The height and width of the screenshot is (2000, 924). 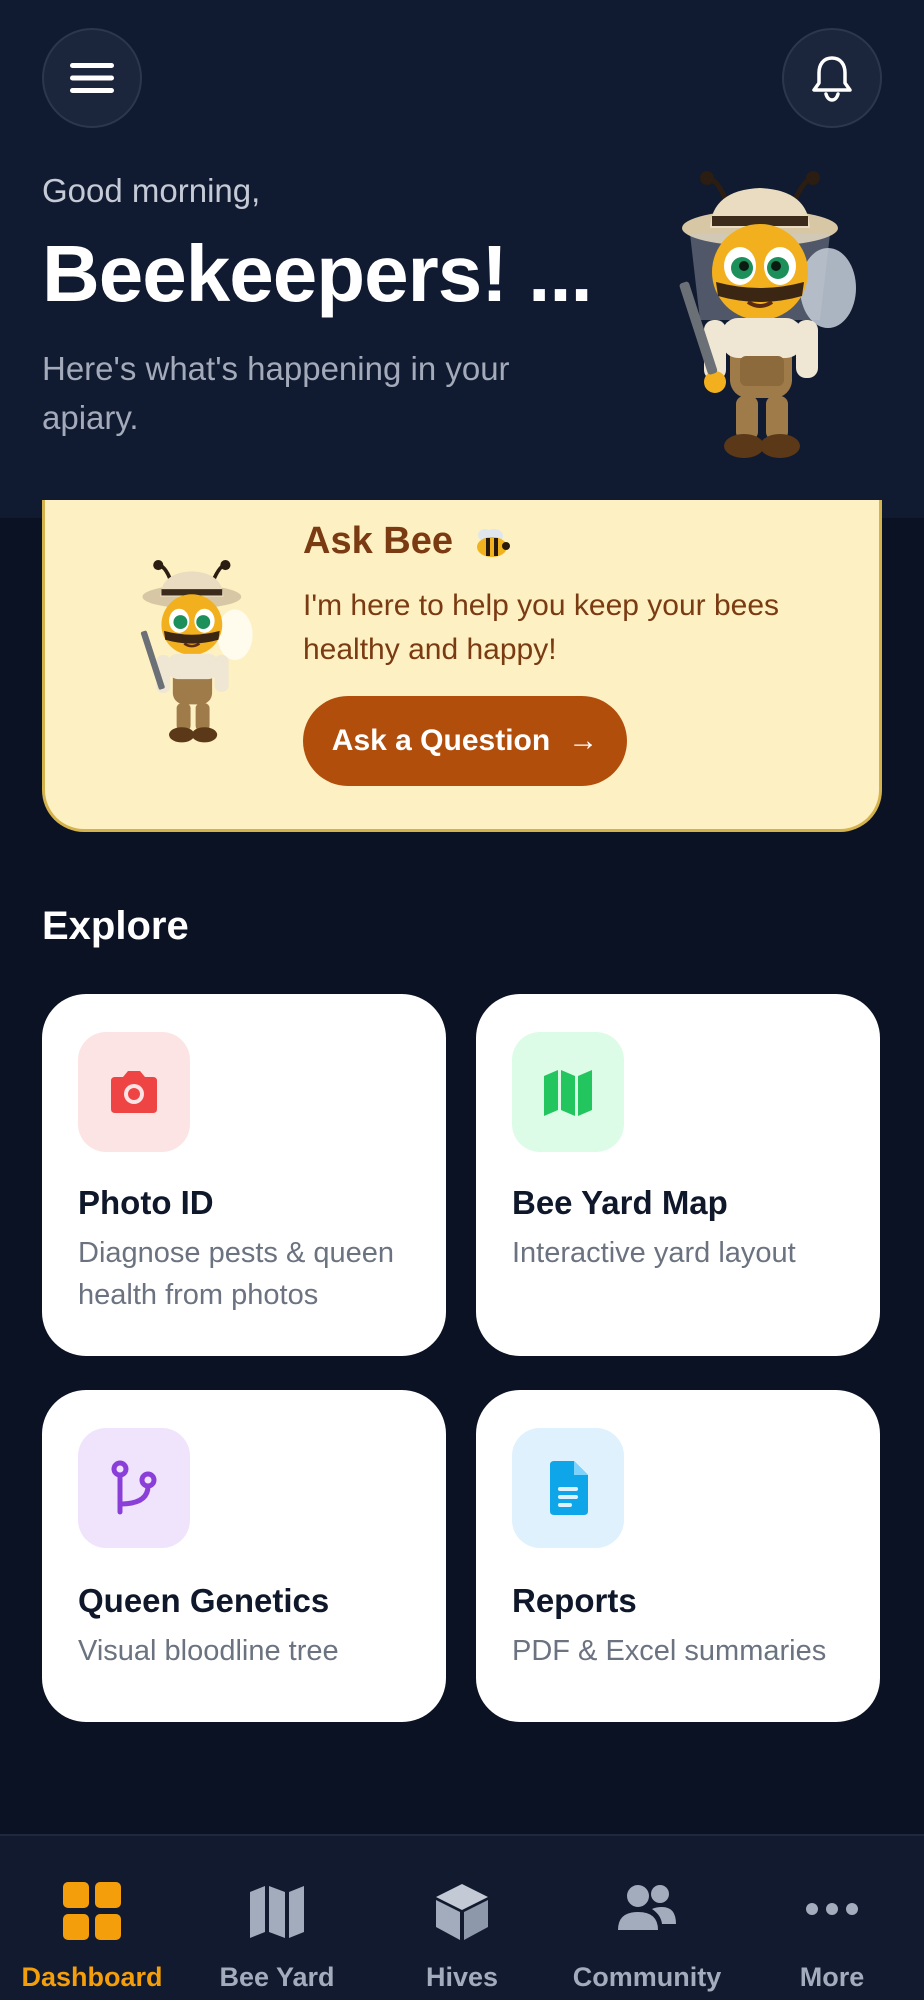 I want to click on card-description: Interactive yard layout, so click(x=654, y=1253).